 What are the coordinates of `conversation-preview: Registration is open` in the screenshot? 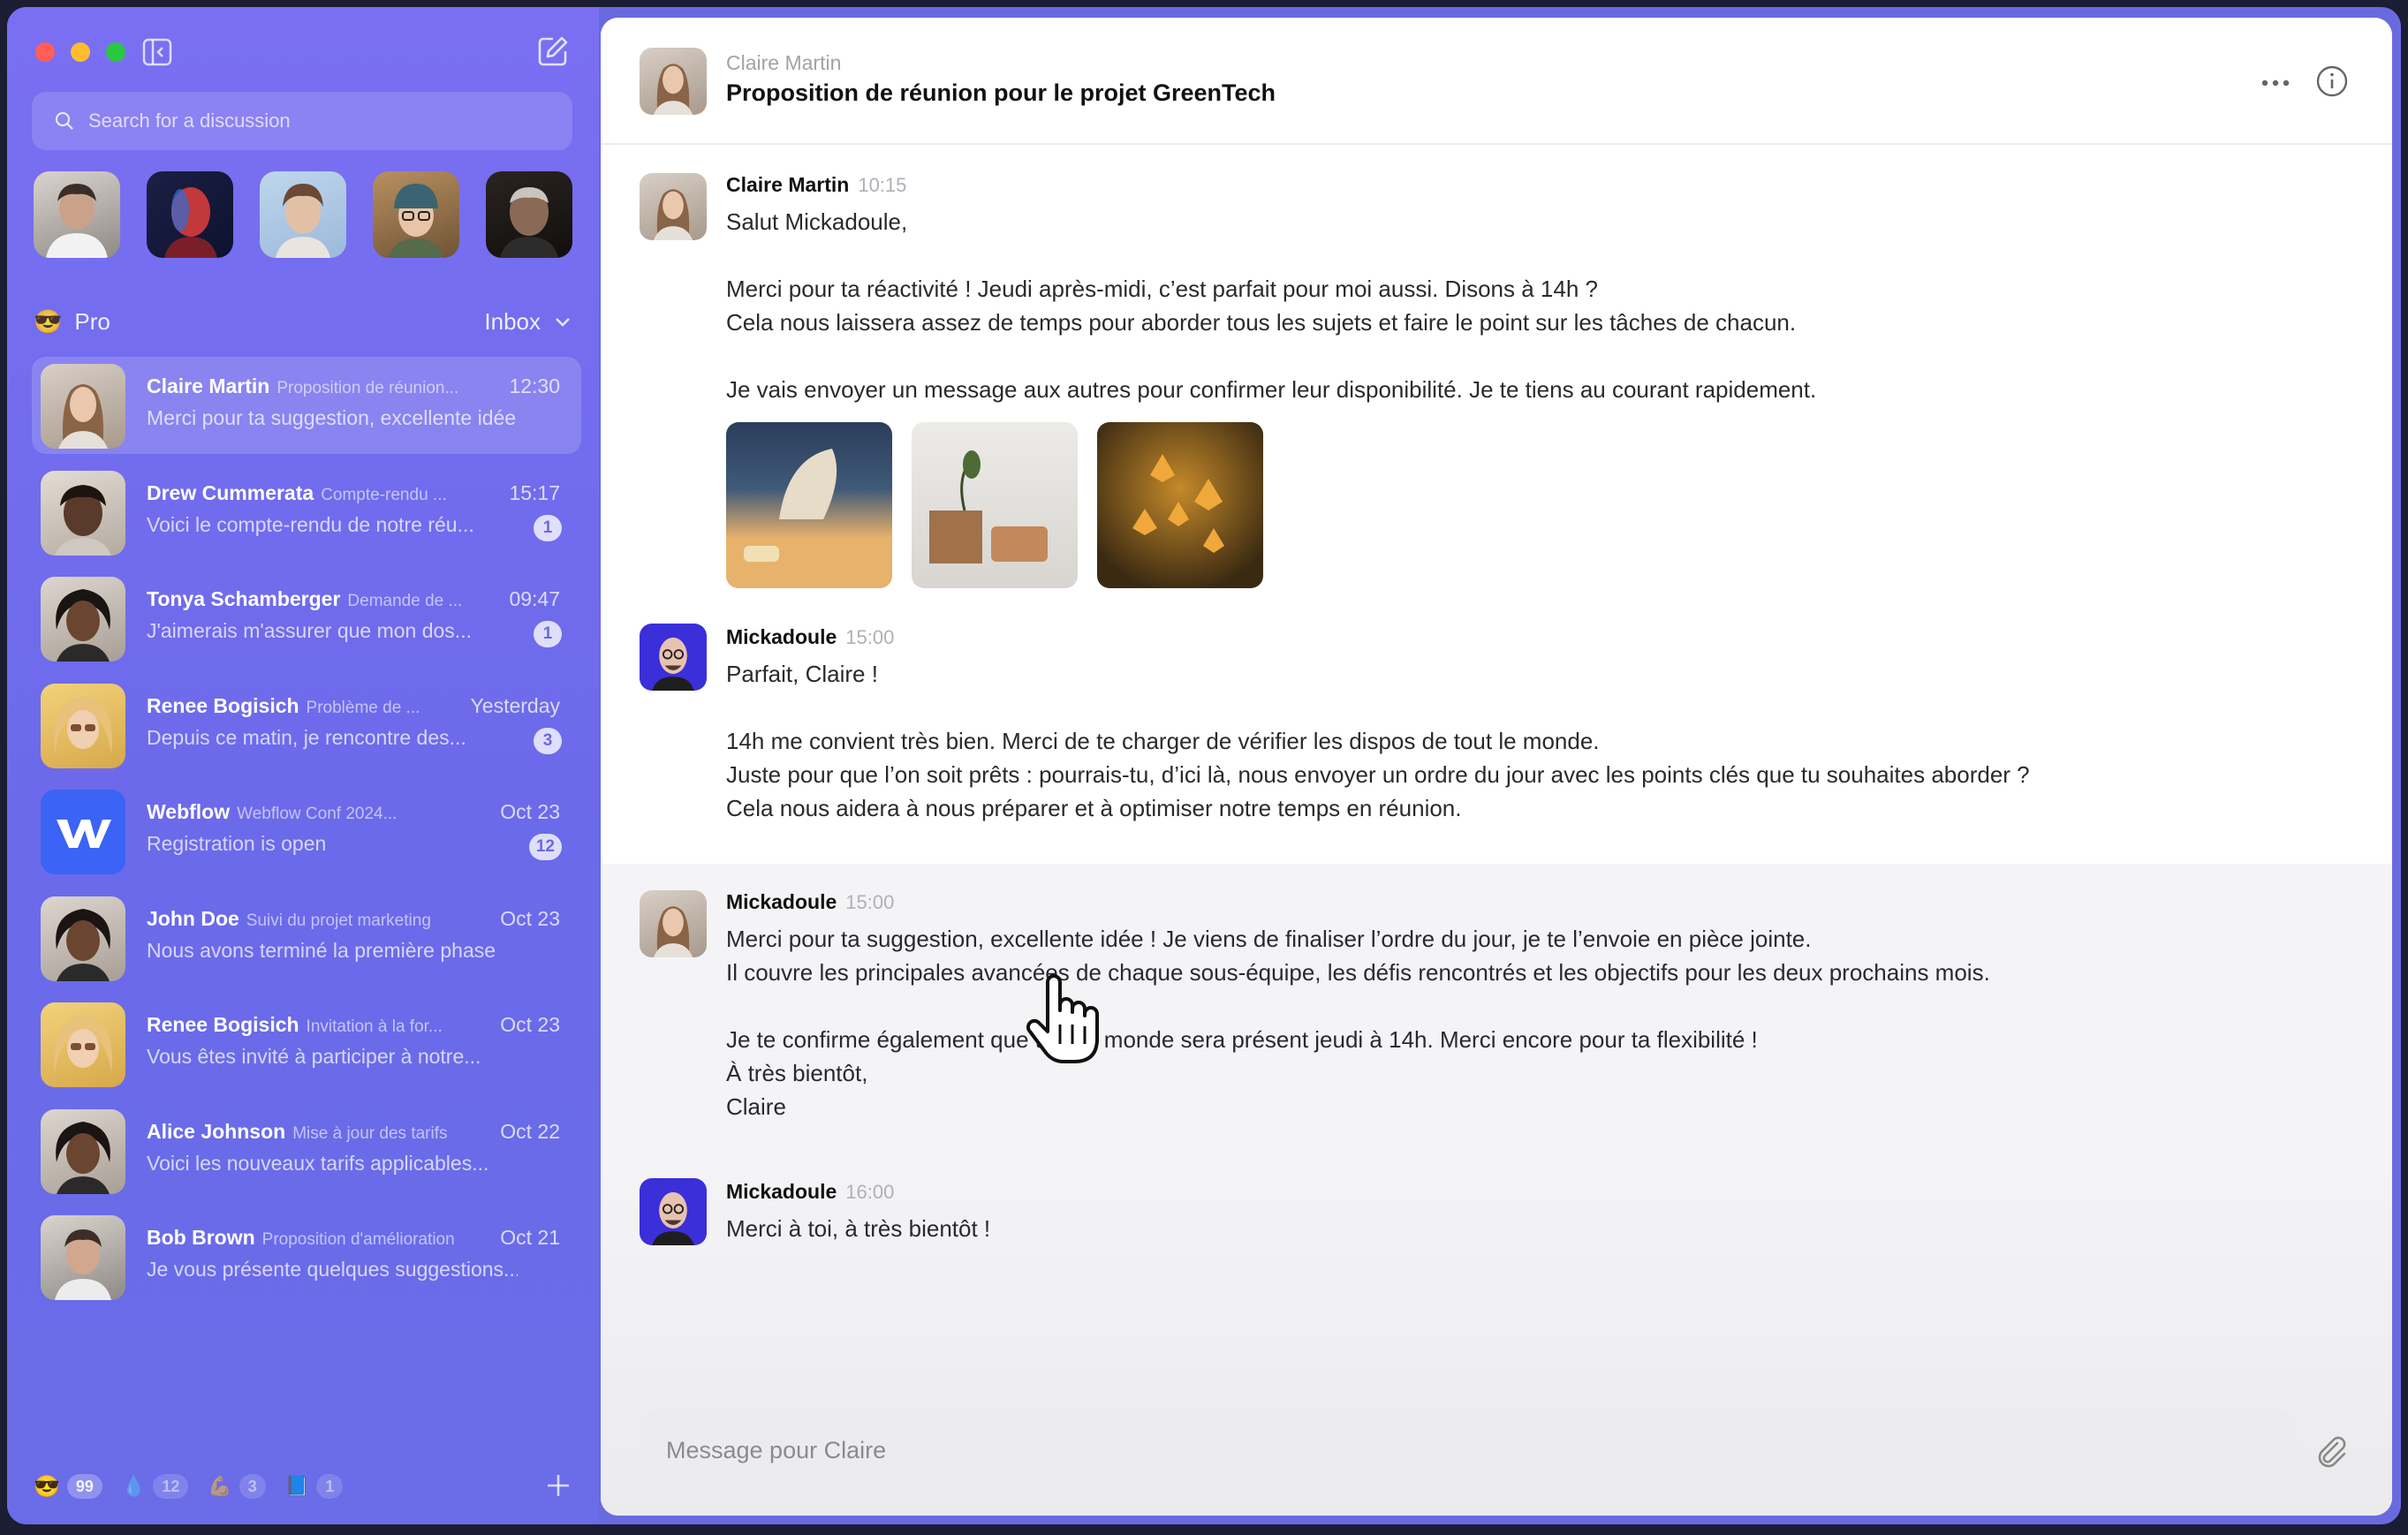 It's located at (237, 843).